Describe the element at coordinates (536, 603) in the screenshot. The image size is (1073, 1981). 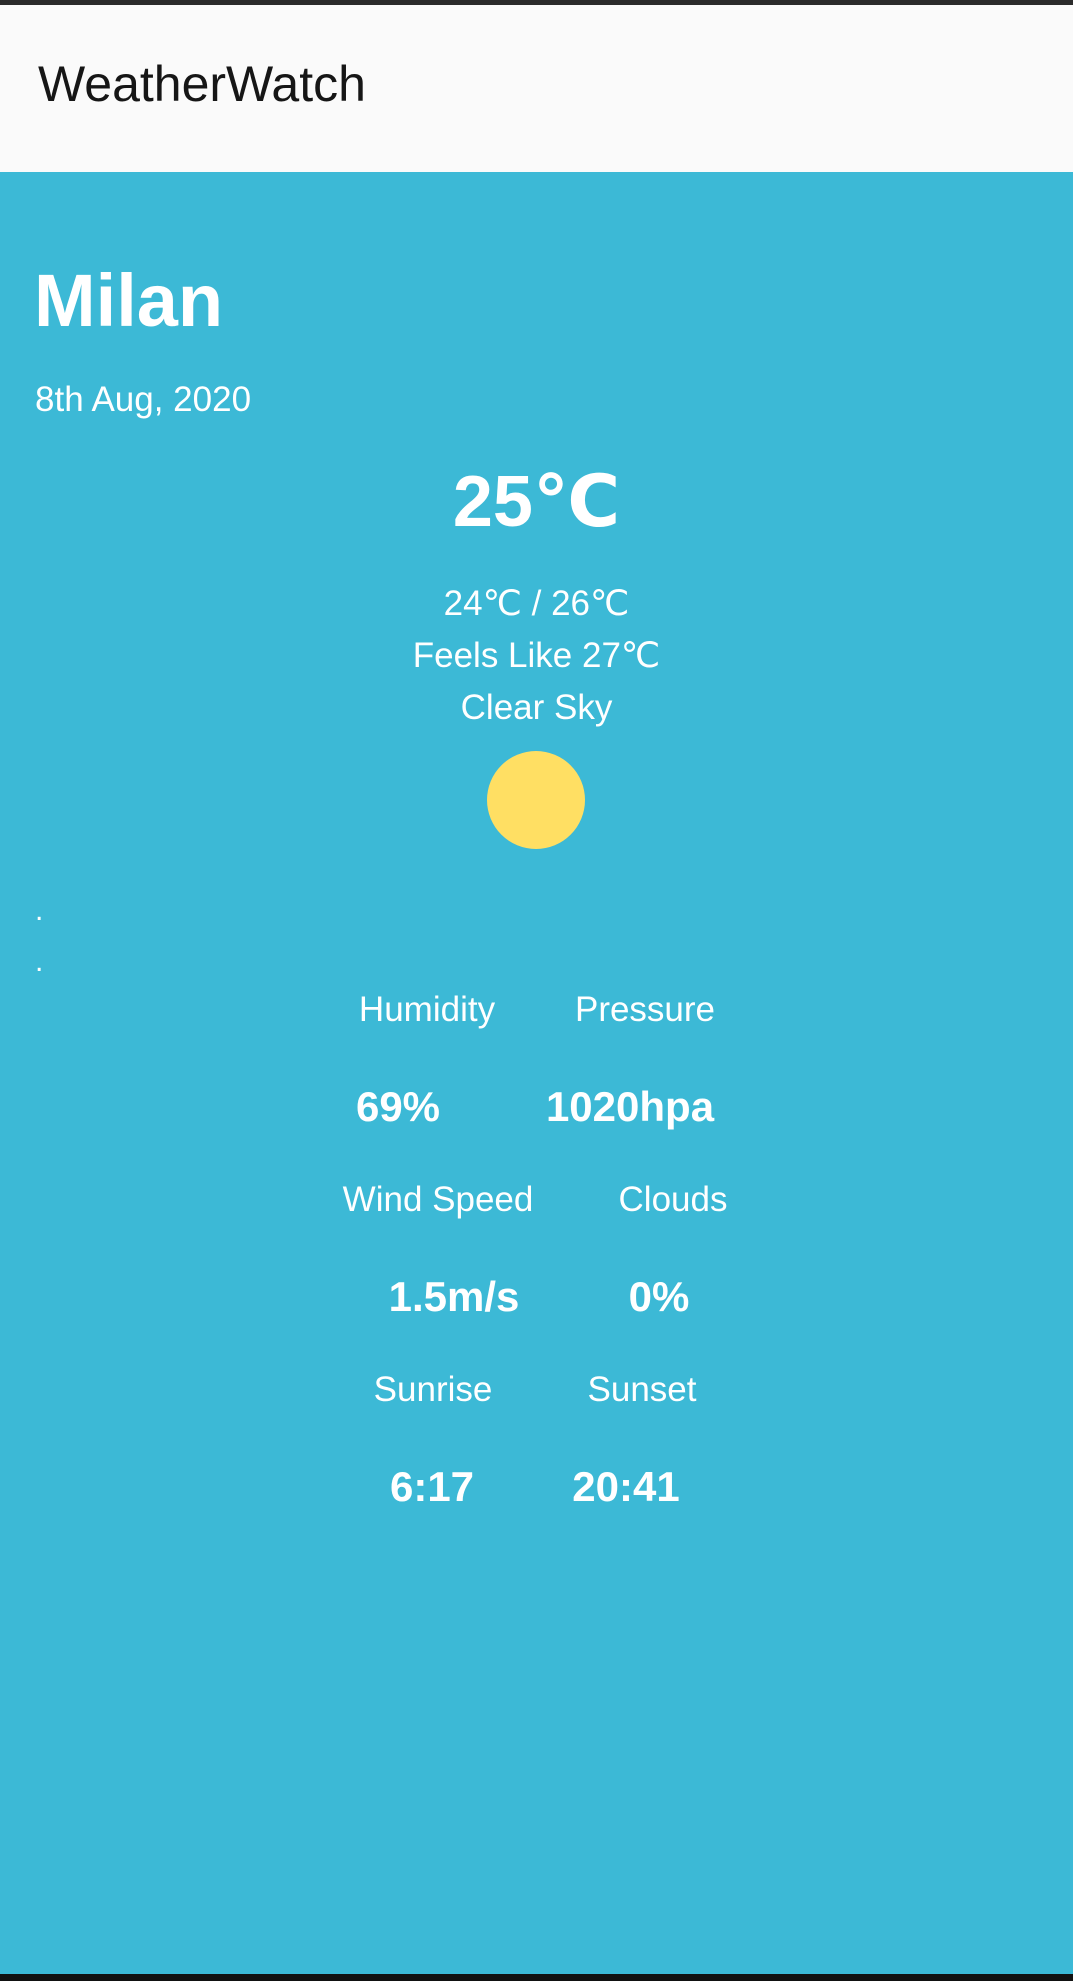
I see `min-max-temperature: 24℃ / 26℃` at that location.